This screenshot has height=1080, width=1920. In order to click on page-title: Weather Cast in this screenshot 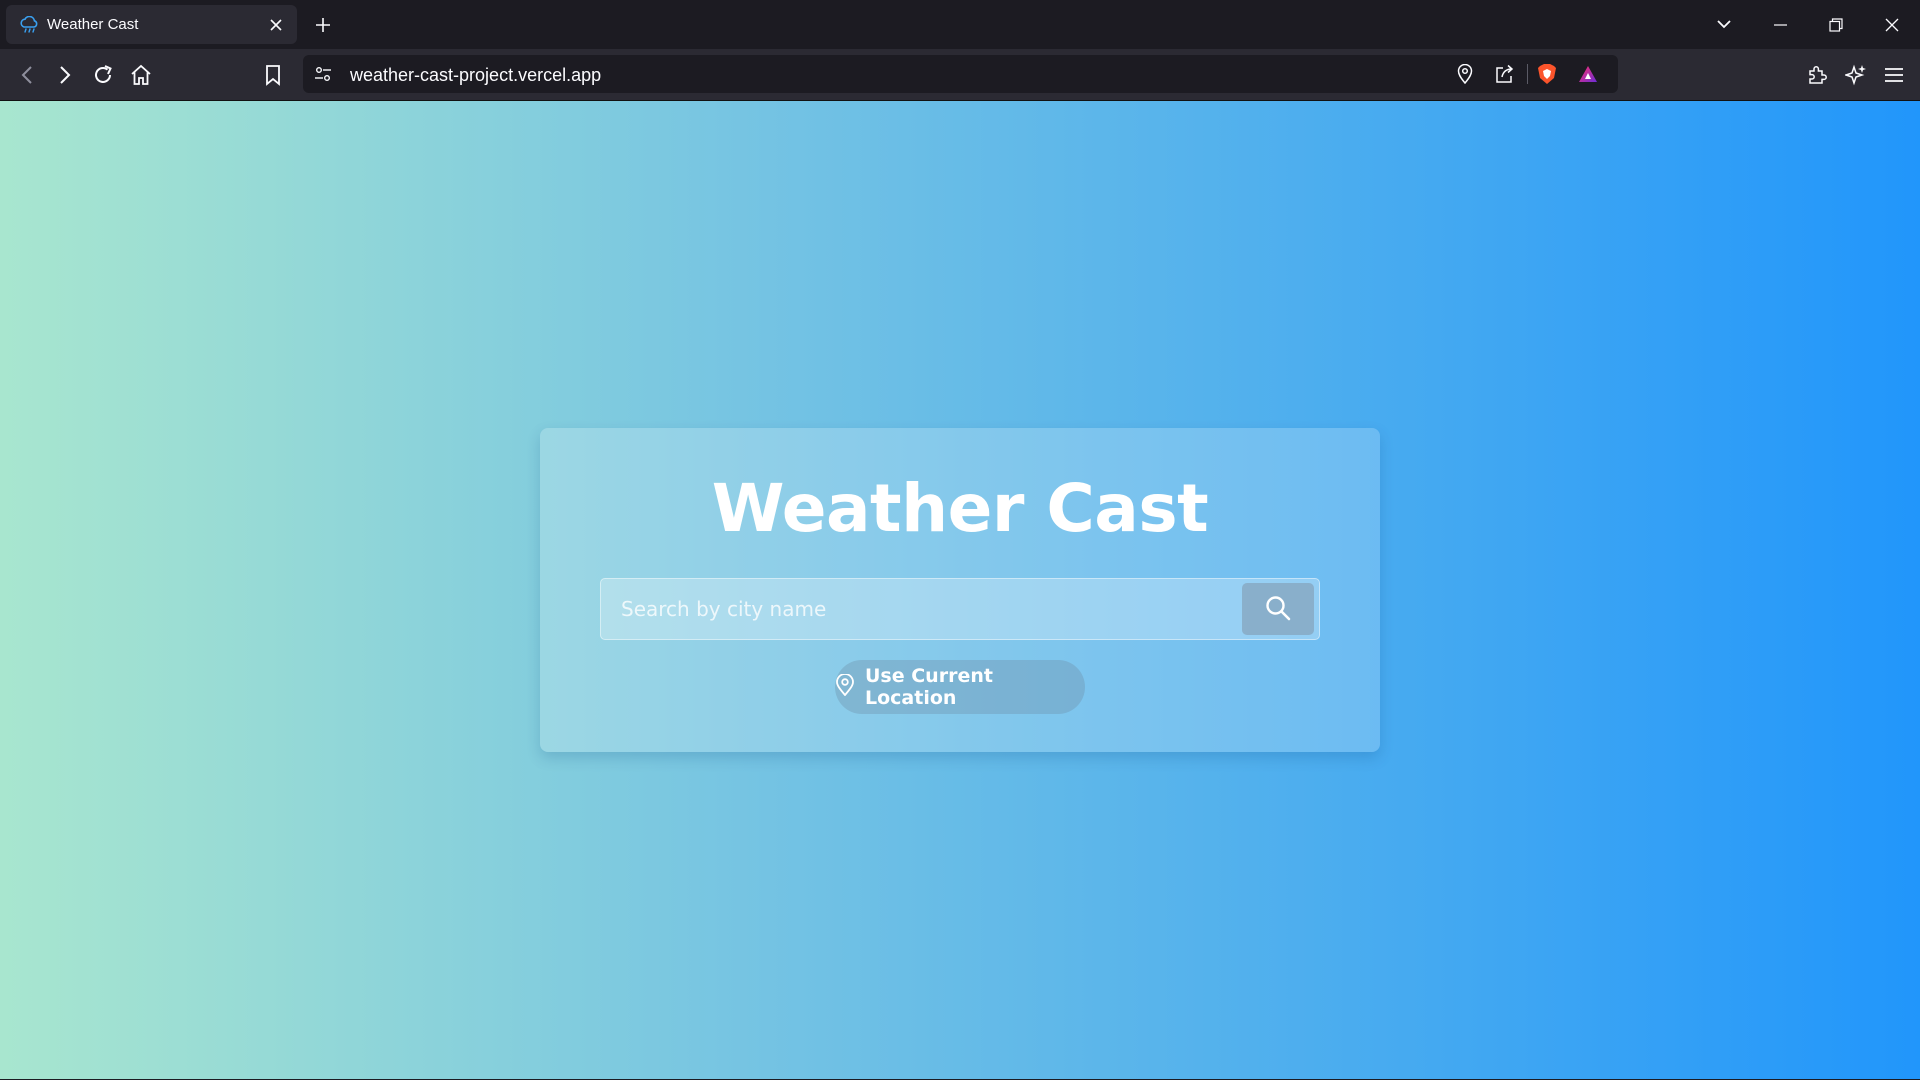, I will do `click(960, 508)`.